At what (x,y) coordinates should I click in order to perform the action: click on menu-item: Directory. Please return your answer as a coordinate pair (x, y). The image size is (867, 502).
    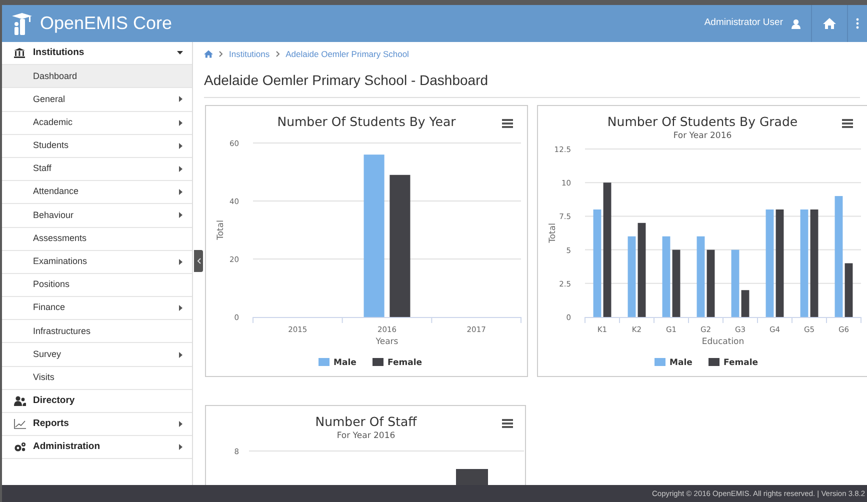
    Looking at the image, I should click on (97, 401).